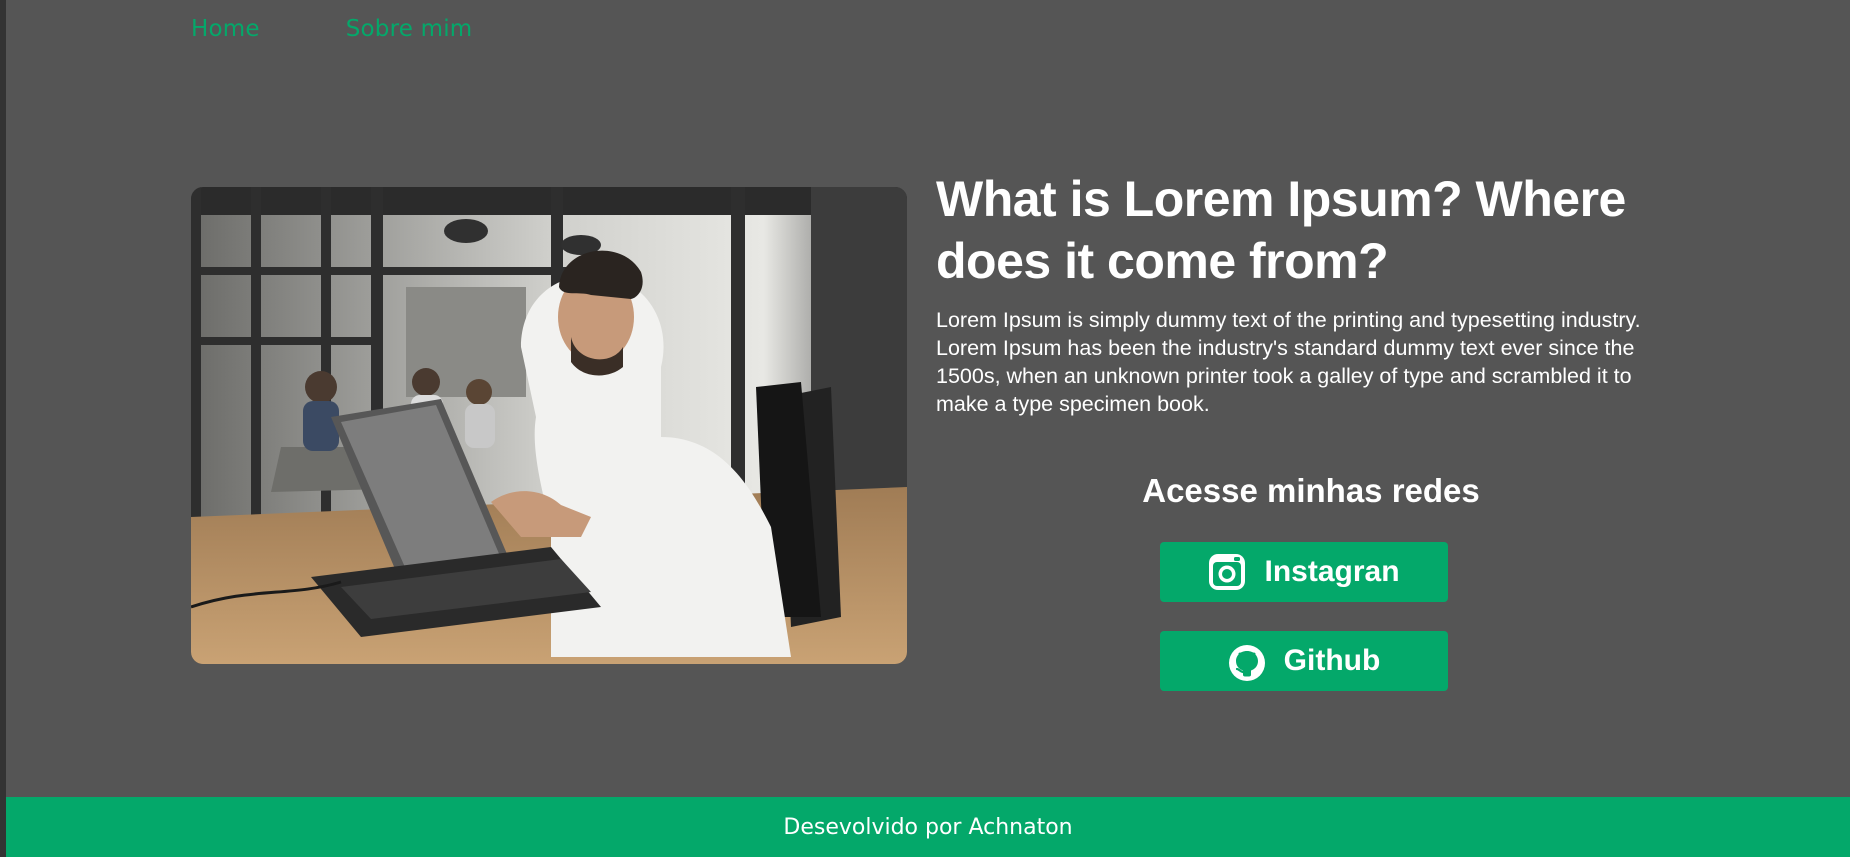 The image size is (1850, 857). What do you see at coordinates (225, 31) in the screenshot?
I see `nav-link-home: Home` at bounding box center [225, 31].